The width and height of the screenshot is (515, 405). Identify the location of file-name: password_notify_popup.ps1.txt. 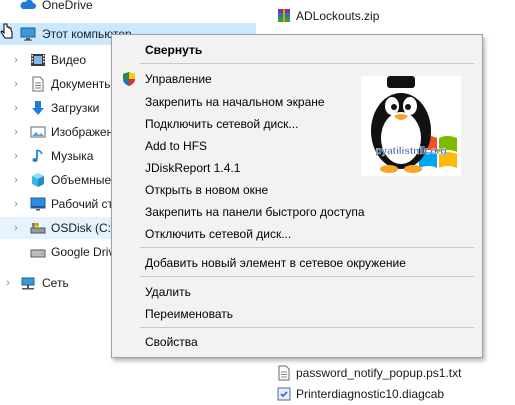
(379, 373).